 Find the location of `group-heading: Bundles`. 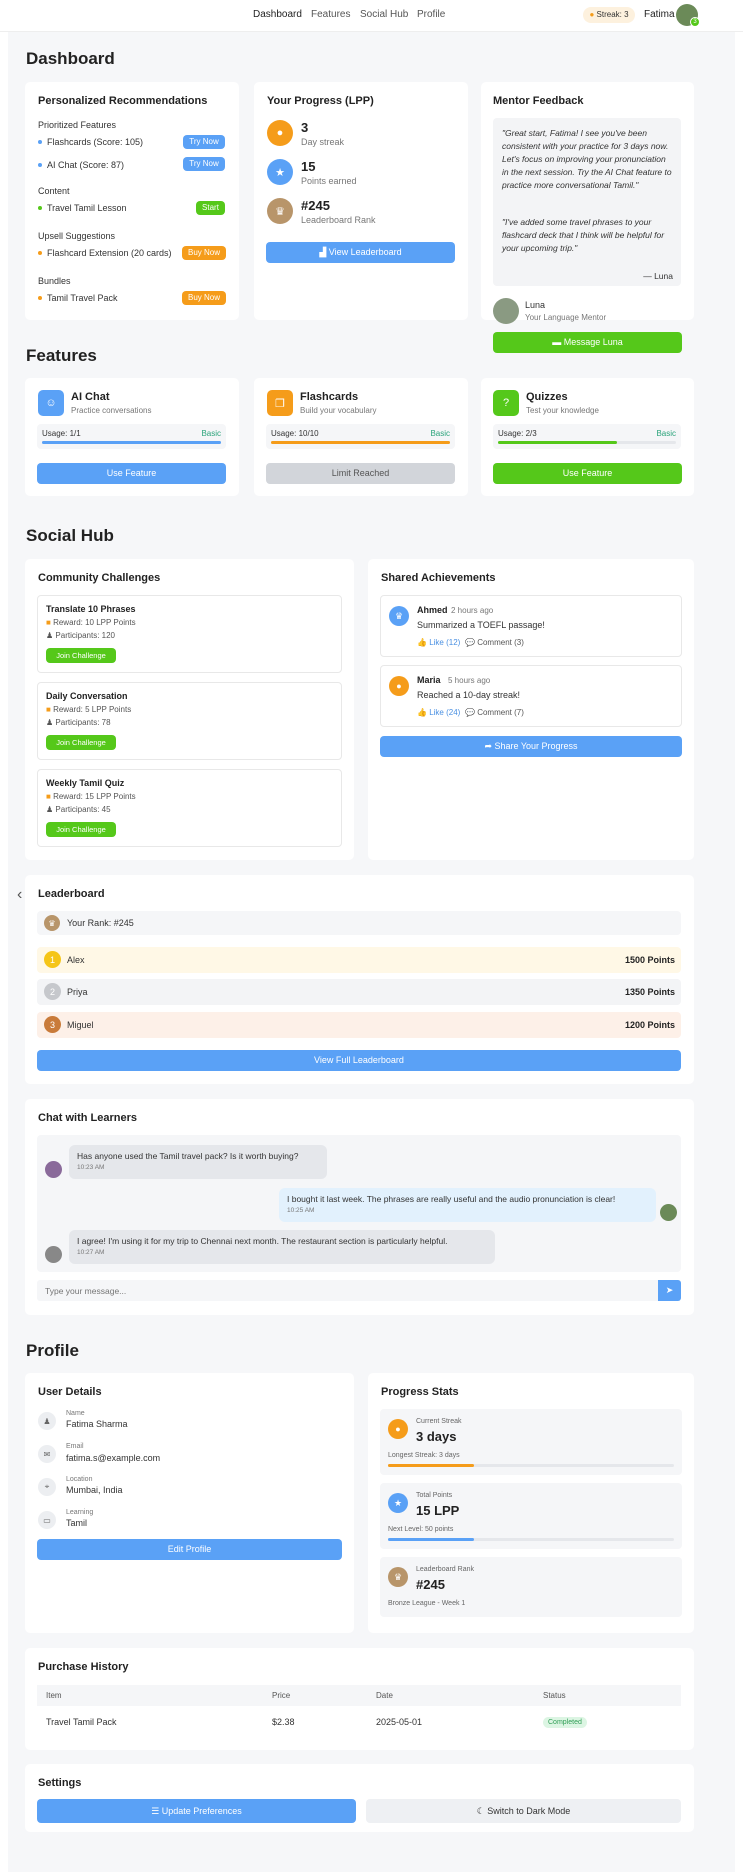

group-heading: Bundles is located at coordinates (54, 281).